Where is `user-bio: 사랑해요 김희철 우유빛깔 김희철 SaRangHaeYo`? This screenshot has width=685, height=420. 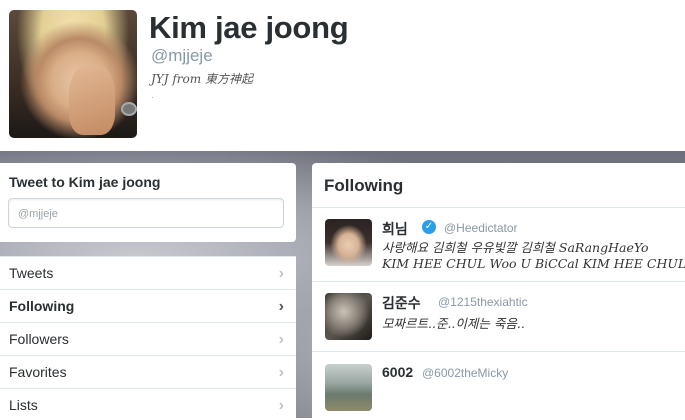
user-bio: 사랑해요 김희철 우유빛깔 김희철 SaRangHaeYo is located at coordinates (515, 247).